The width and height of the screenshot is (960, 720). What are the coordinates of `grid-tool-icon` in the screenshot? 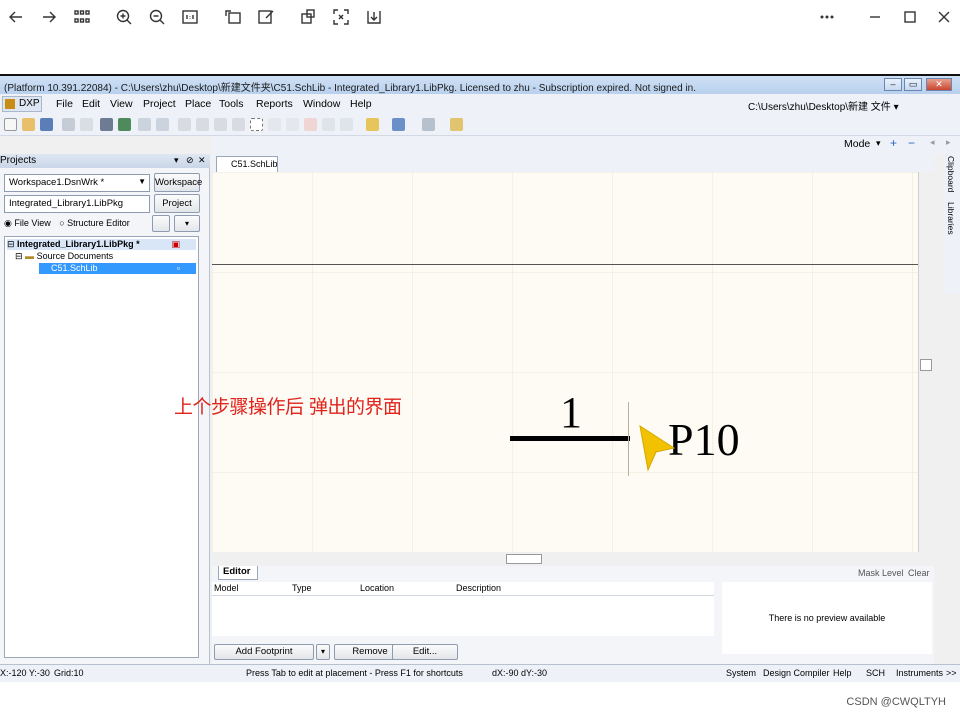 It's located at (428, 124).